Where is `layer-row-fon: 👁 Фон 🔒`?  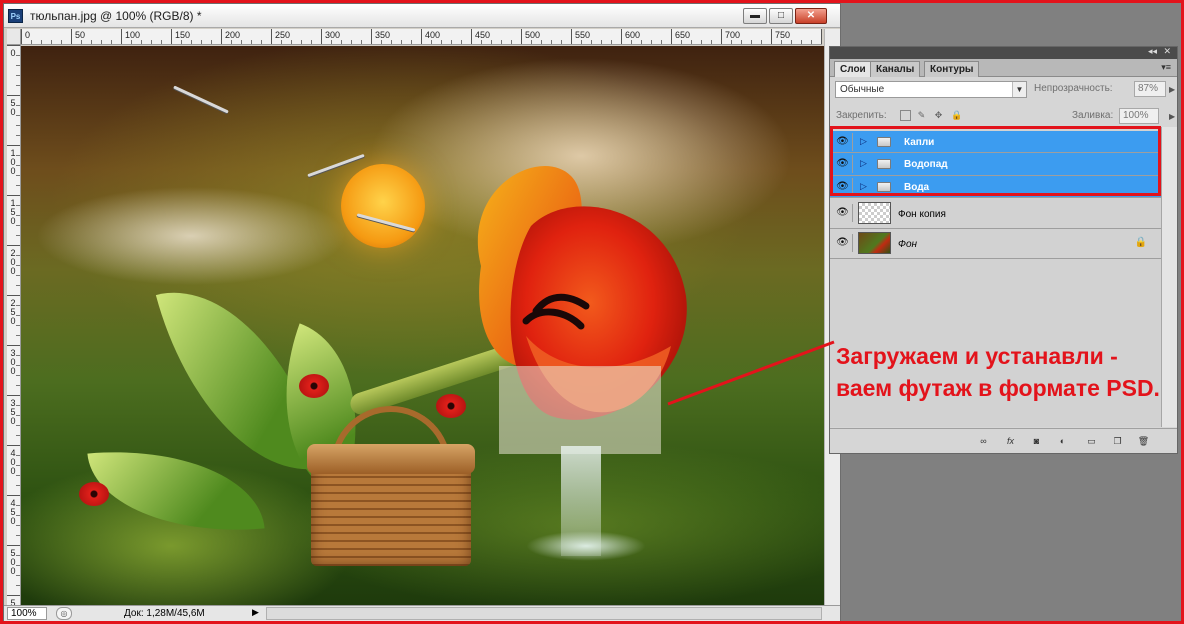 layer-row-fon: 👁 Фон 🔒 is located at coordinates (995, 244).